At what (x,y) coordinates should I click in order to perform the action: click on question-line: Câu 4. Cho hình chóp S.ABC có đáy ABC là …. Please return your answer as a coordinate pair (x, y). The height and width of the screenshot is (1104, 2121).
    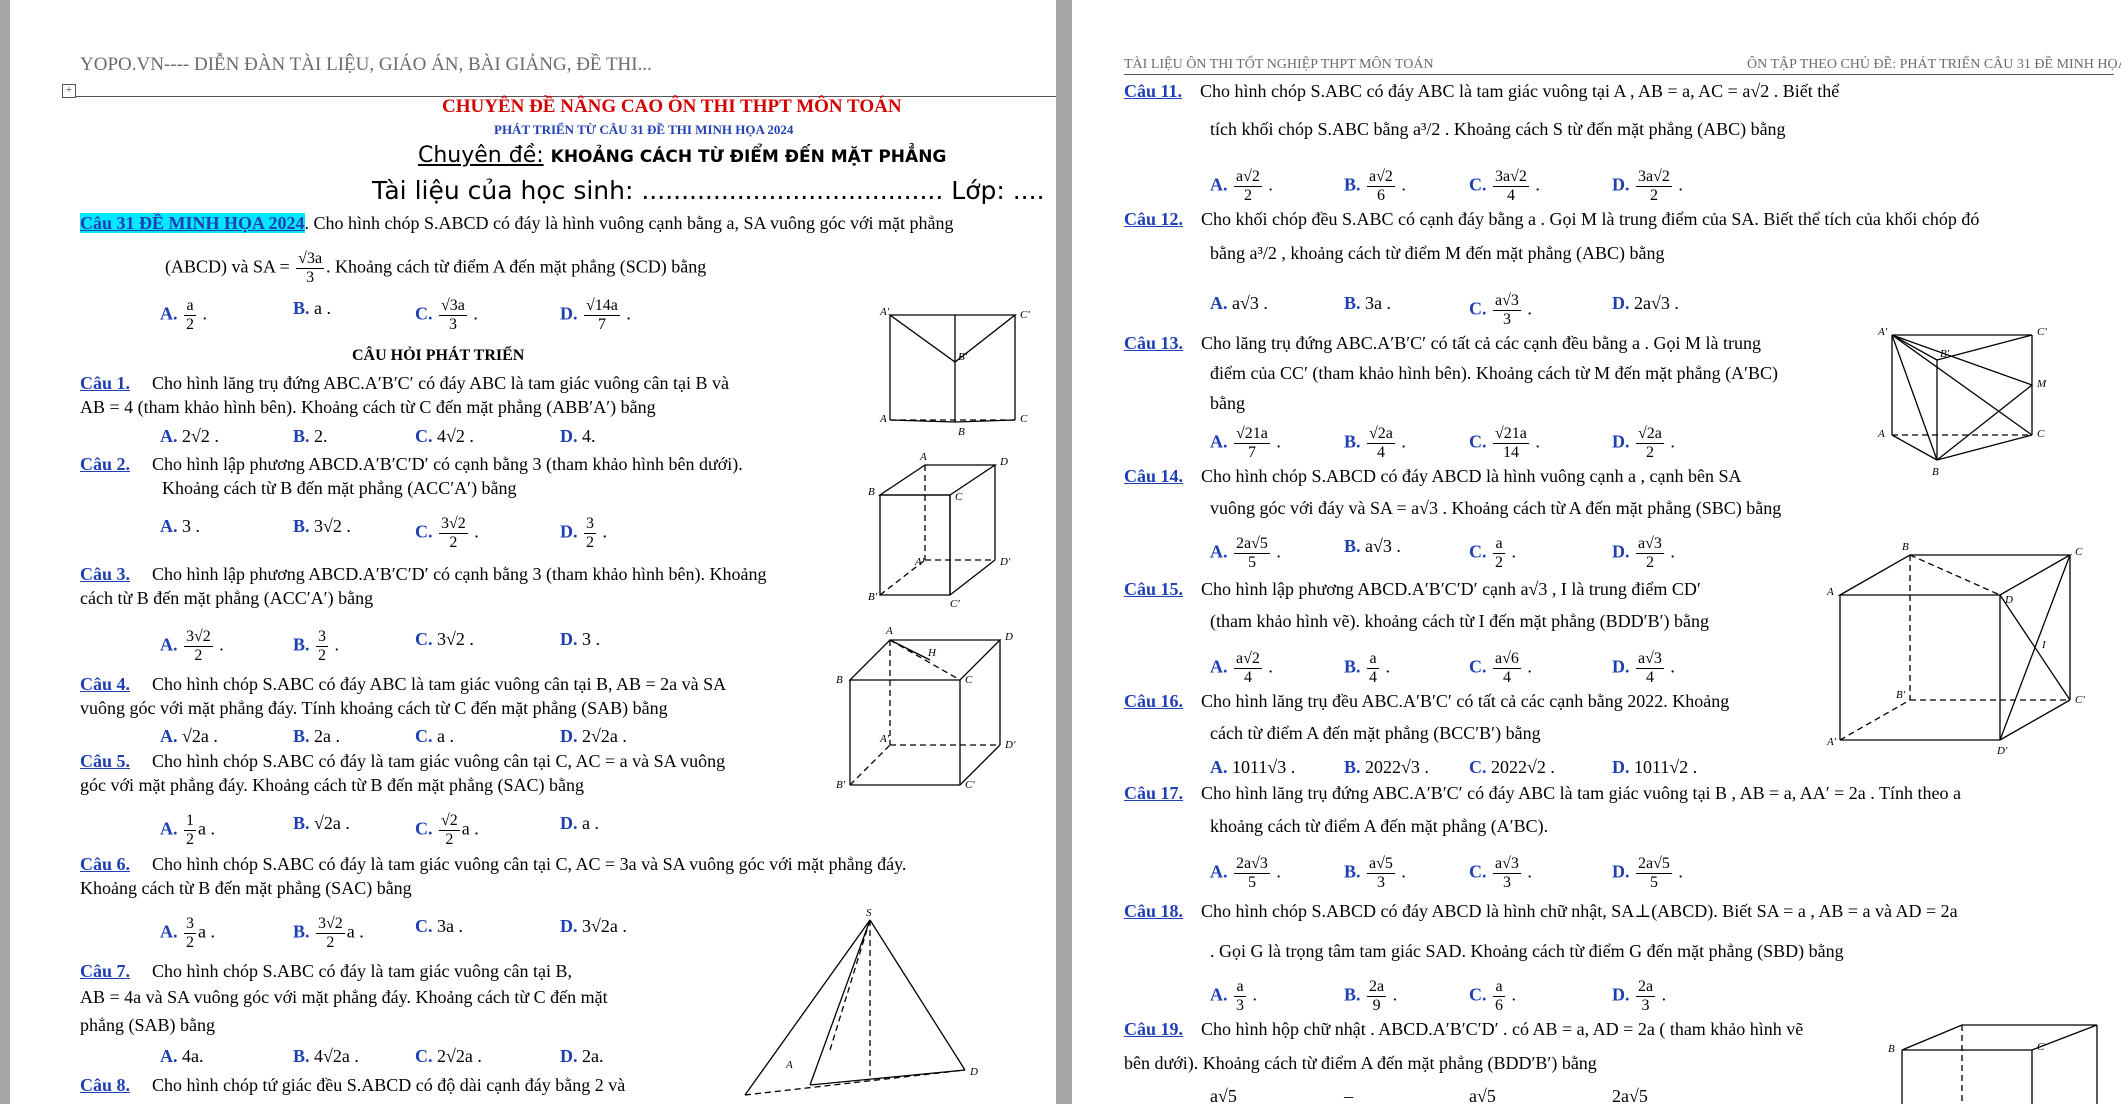
    Looking at the image, I should click on (403, 684).